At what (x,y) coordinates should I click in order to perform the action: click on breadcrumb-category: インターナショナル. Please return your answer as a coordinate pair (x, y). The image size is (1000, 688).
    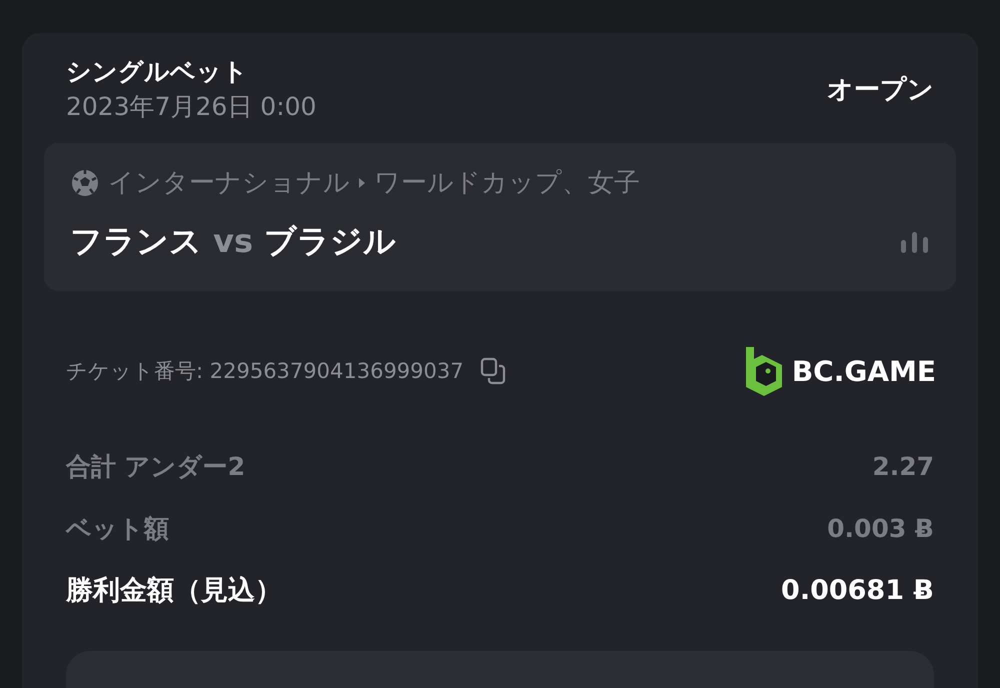
    Looking at the image, I should click on (229, 182).